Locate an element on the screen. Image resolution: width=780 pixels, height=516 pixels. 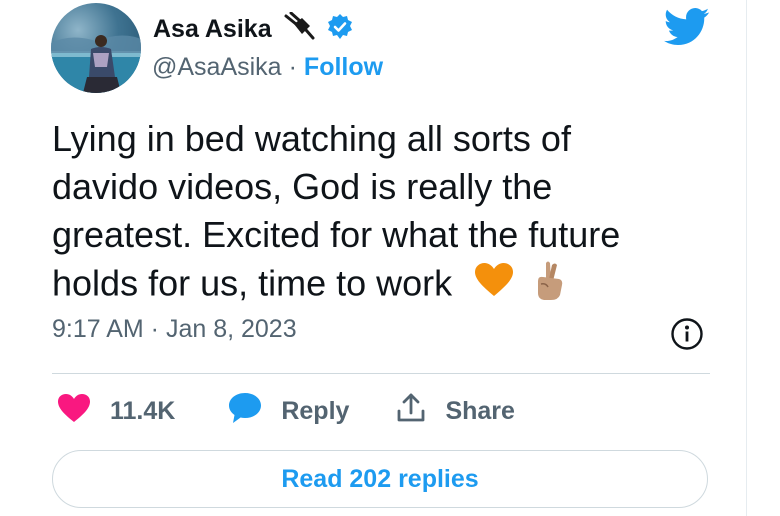
crossed-fingers-icon is located at coordinates (549, 286).